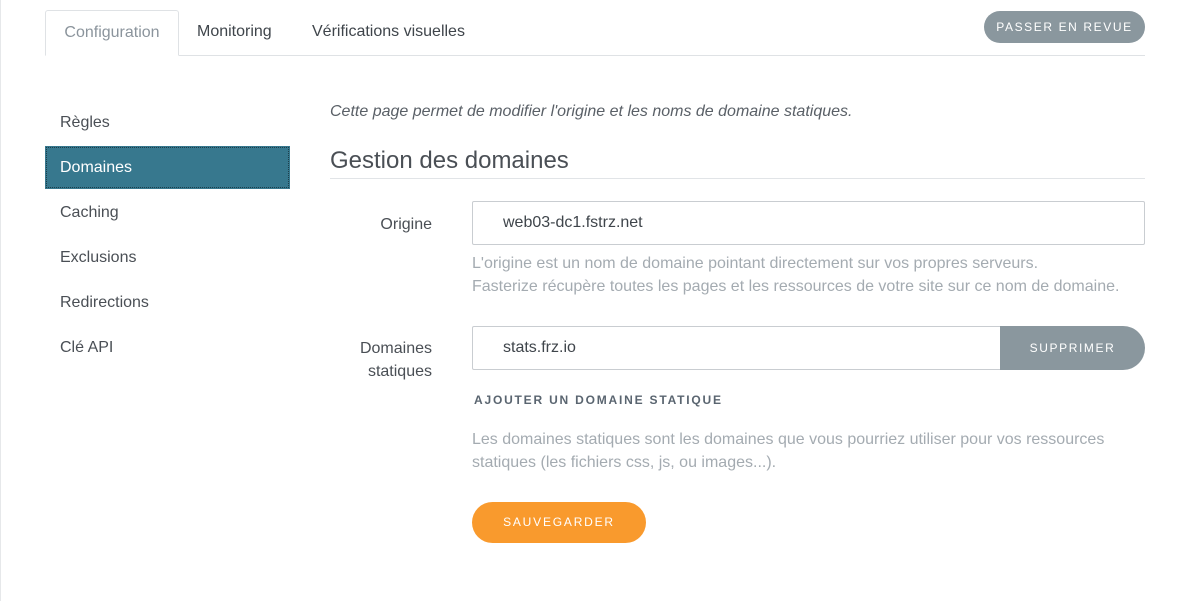 This screenshot has height=601, width=1182. I want to click on static-domains-label-line-2: statiques, so click(399, 371).